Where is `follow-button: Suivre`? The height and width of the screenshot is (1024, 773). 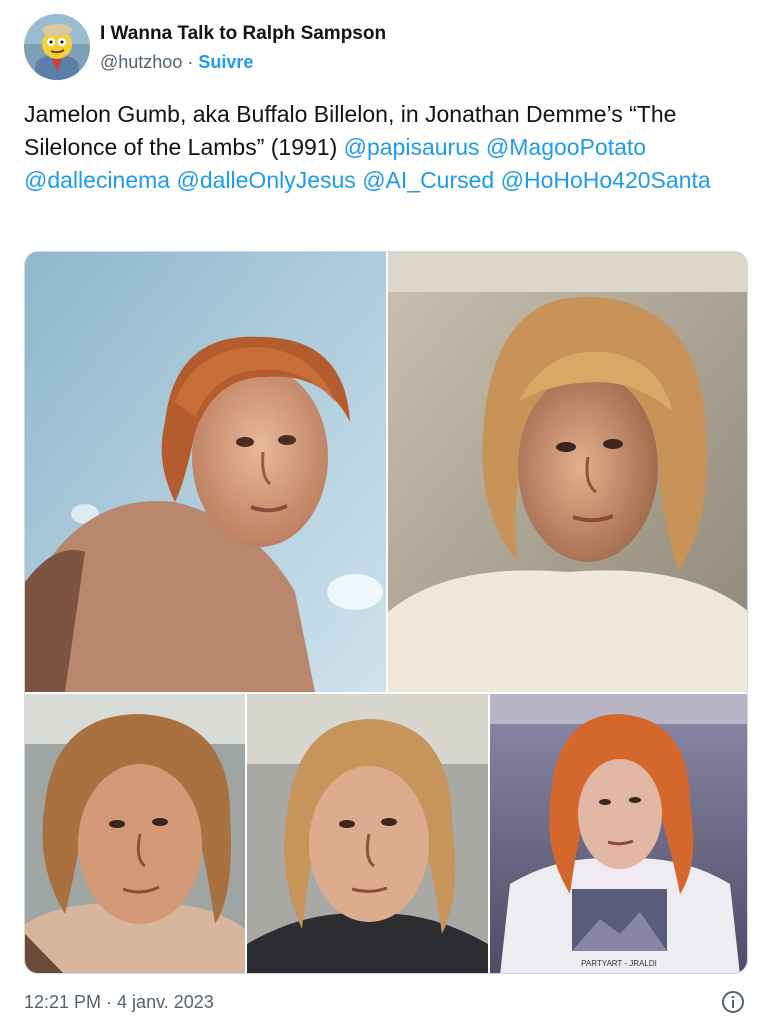
follow-button: Suivre is located at coordinates (225, 62).